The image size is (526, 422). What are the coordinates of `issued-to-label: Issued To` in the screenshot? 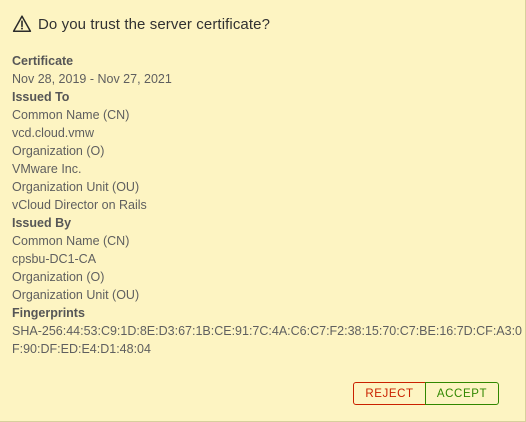 It's located at (41, 97).